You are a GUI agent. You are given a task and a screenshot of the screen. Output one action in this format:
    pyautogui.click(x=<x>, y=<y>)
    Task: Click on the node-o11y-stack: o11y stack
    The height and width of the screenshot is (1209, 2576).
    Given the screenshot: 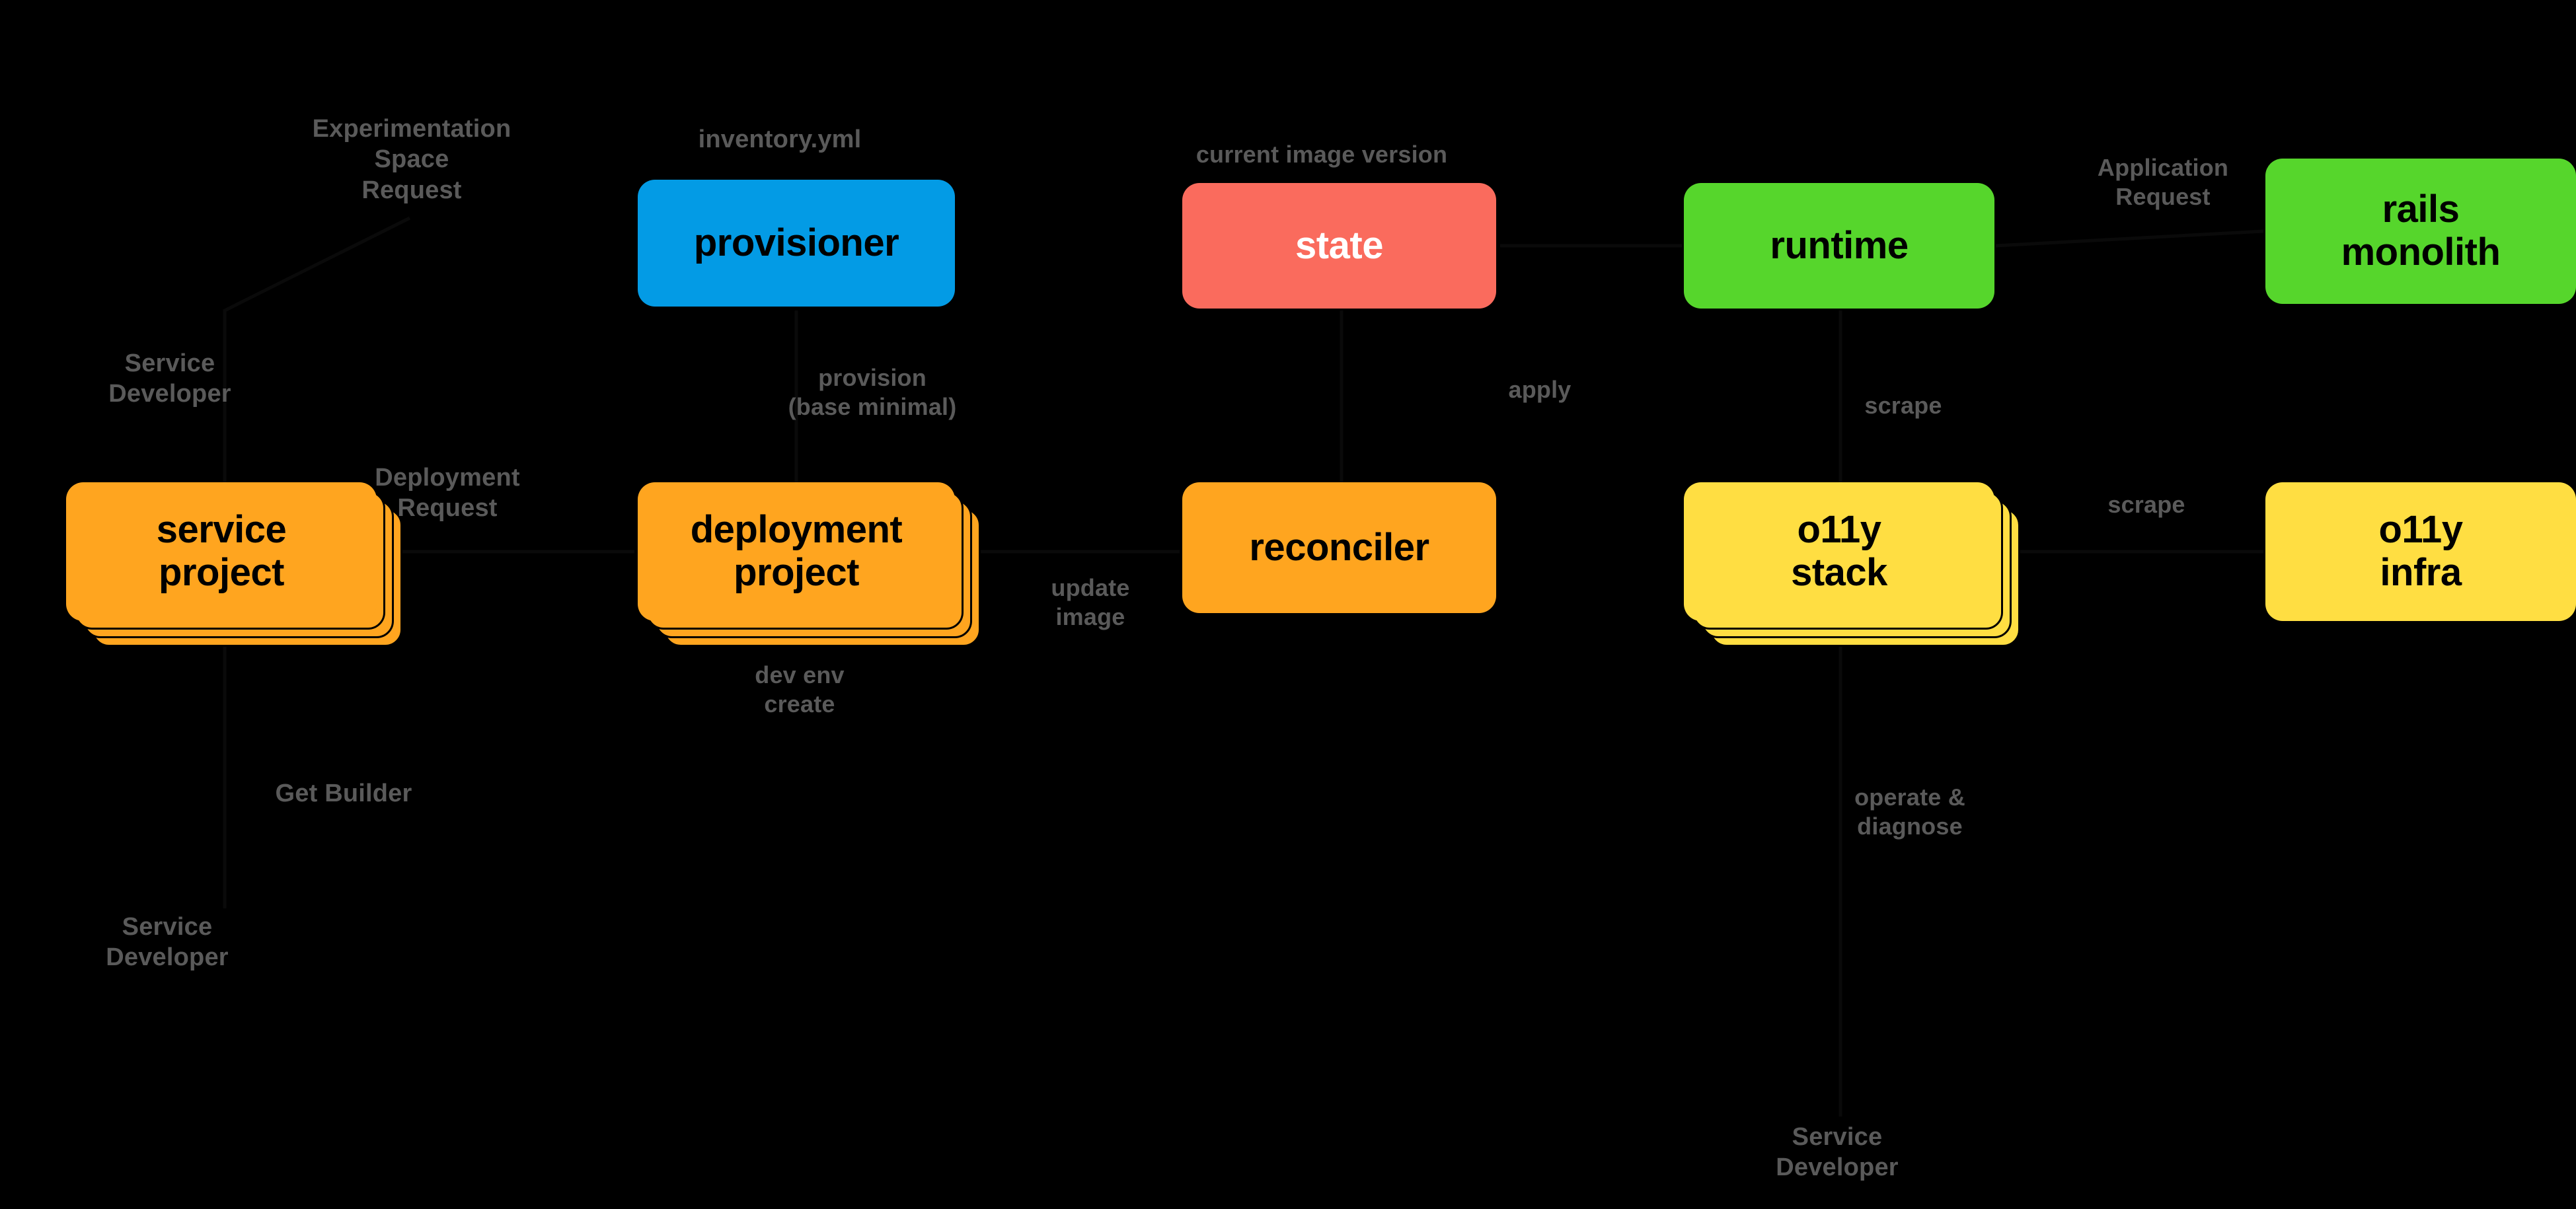 What is the action you would take?
    pyautogui.click(x=1839, y=551)
    